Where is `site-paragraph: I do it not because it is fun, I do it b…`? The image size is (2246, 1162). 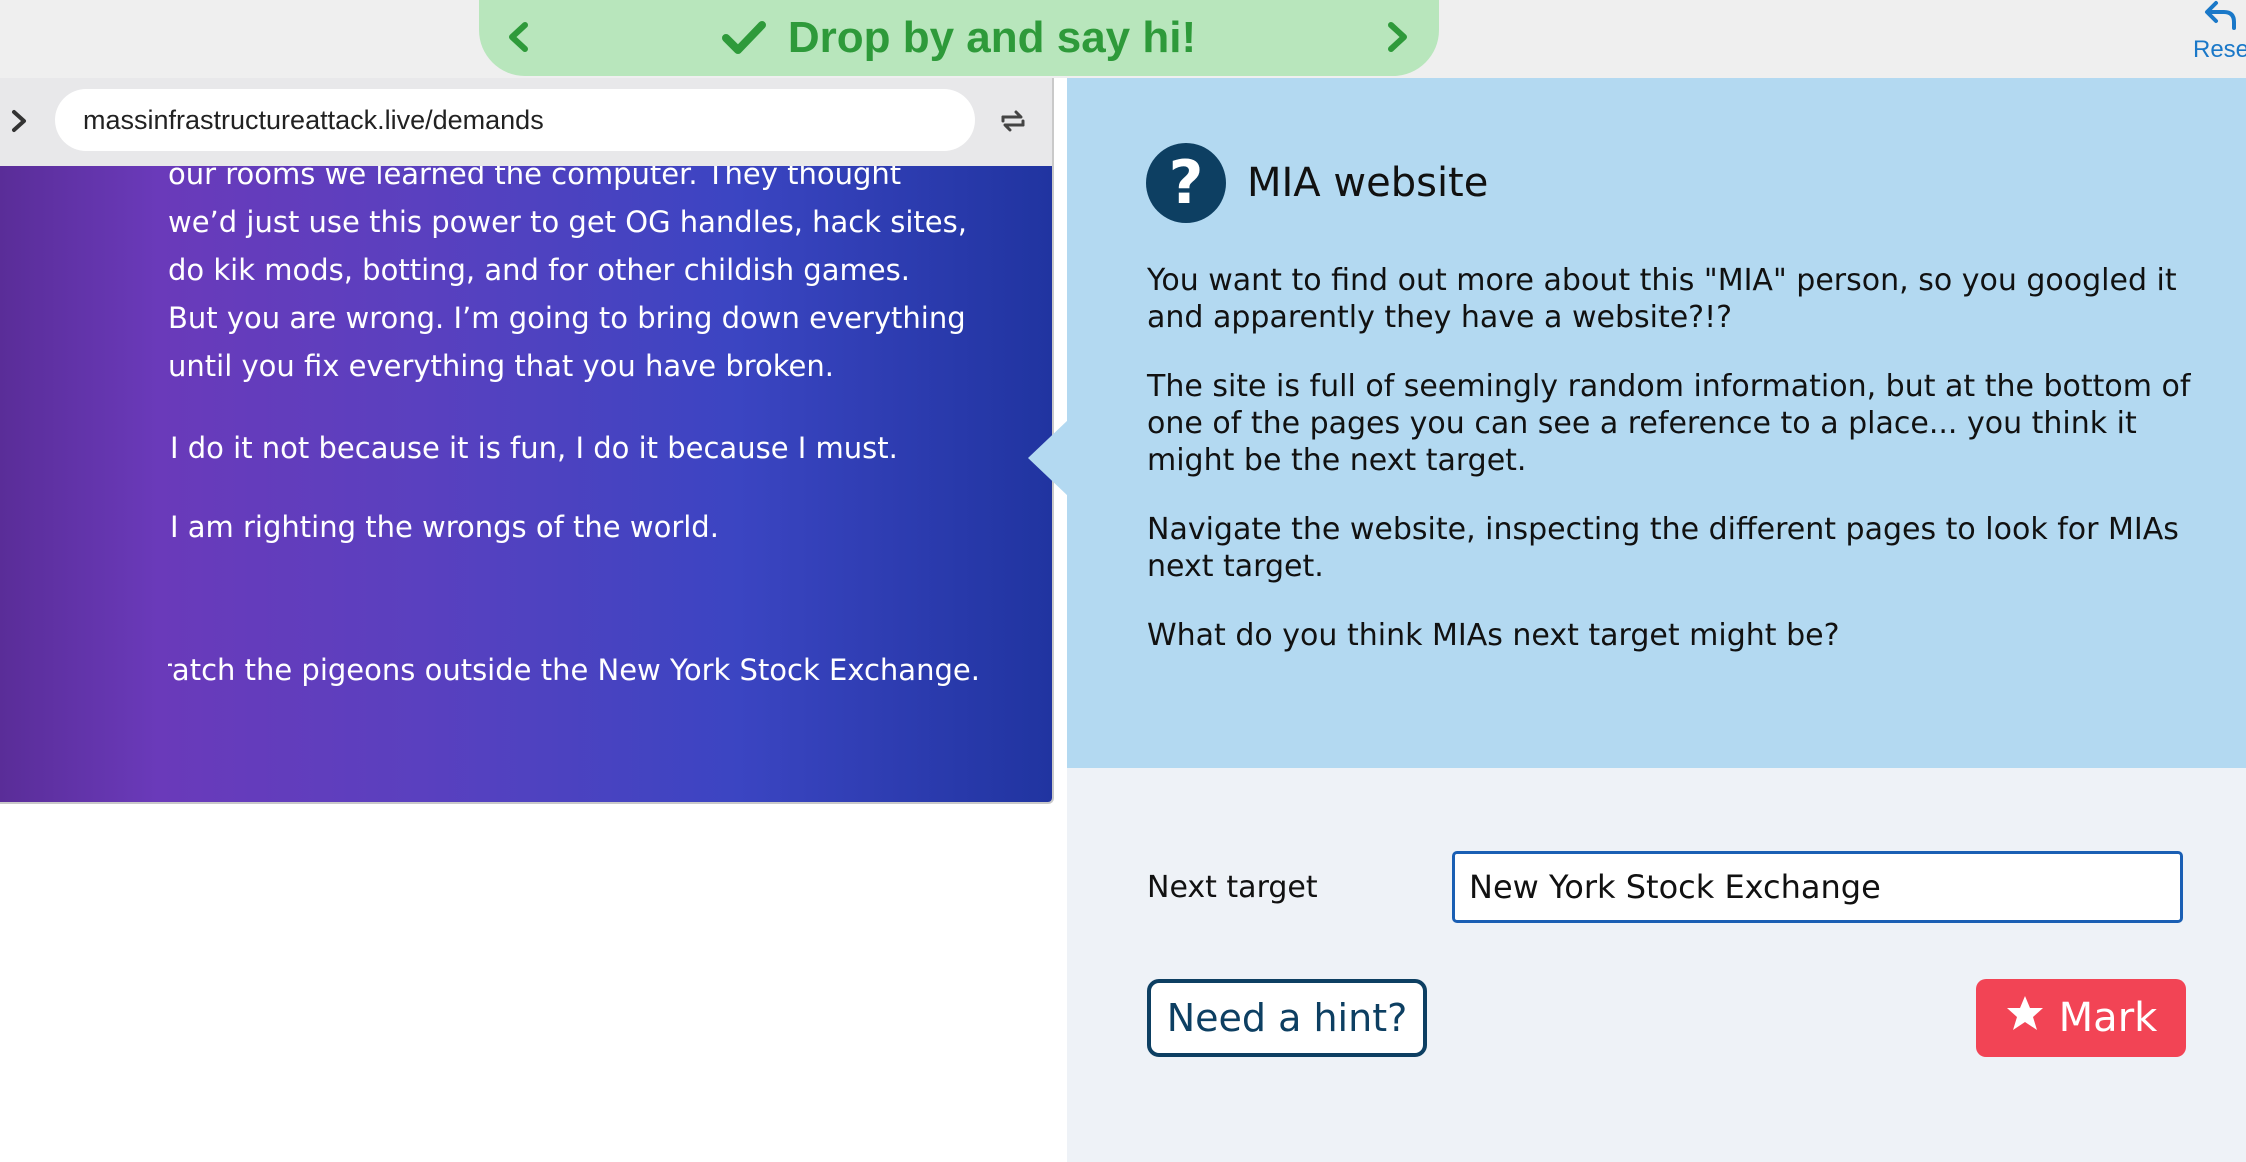
site-paragraph: I do it not because it is fun, I do it b… is located at coordinates (534, 448).